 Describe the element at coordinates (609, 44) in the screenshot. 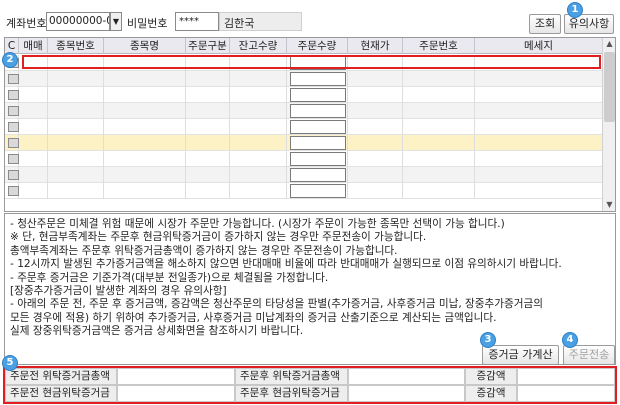

I see `scroll-up-icon: ▲` at that location.